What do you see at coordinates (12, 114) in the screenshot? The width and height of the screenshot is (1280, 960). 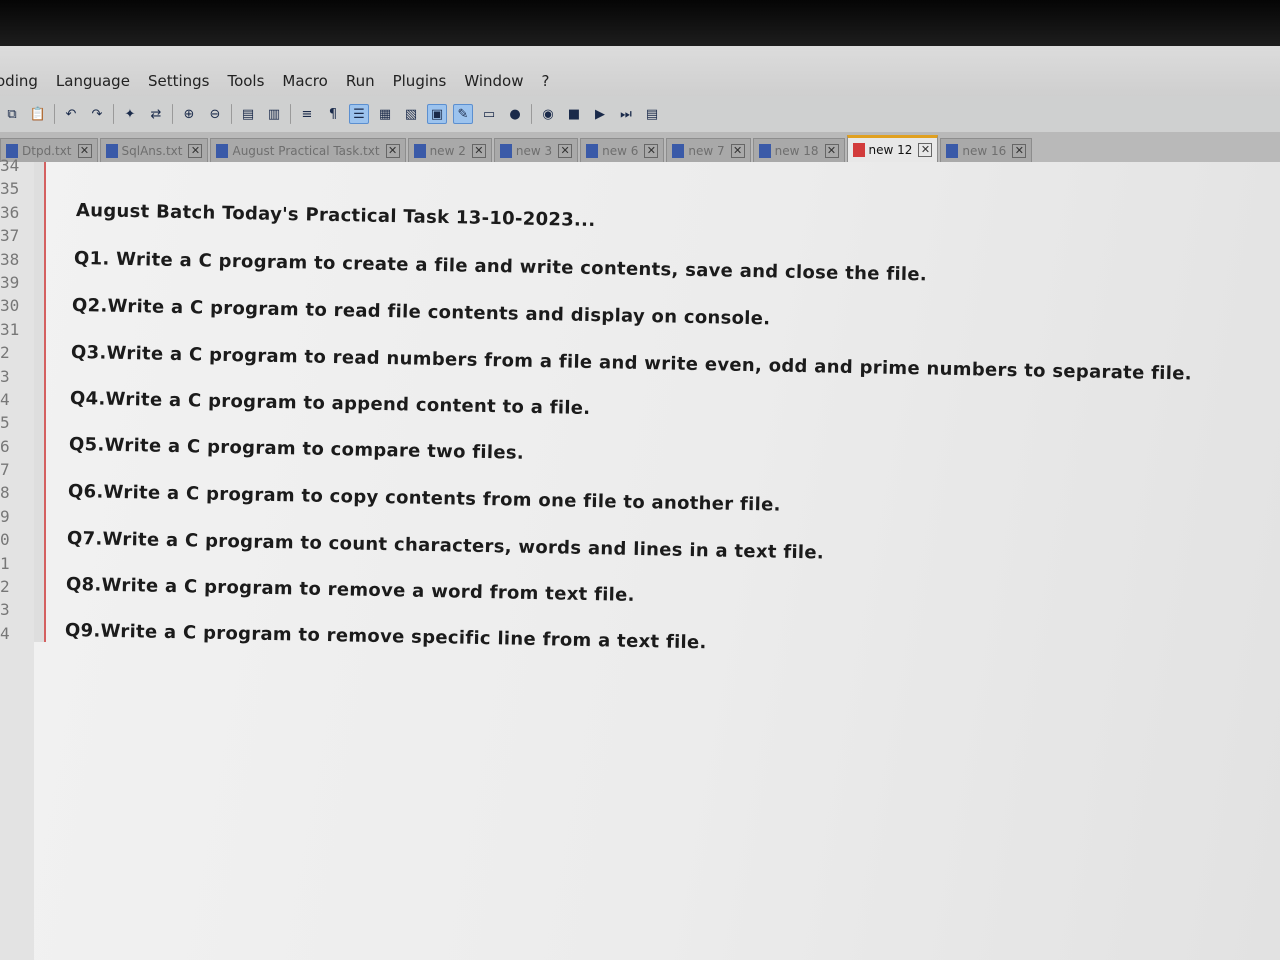 I see `copy-icon: ⧉` at bounding box center [12, 114].